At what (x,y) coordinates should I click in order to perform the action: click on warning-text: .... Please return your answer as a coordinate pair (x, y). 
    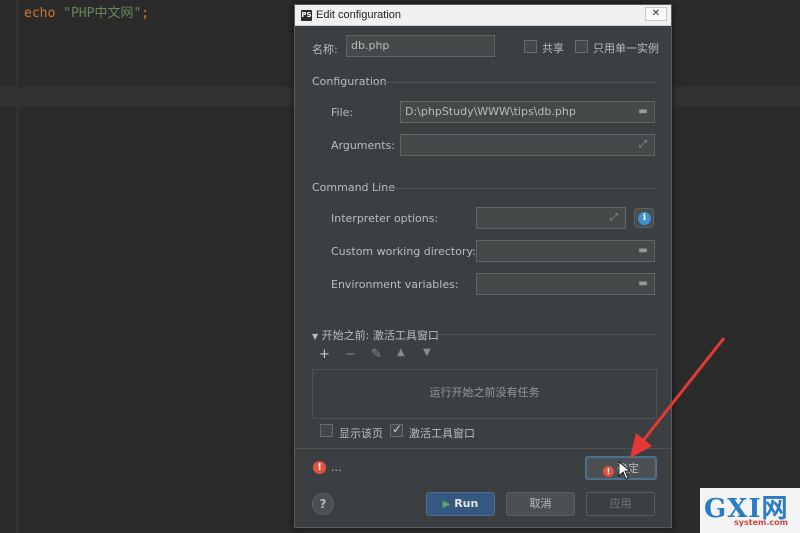
    Looking at the image, I should click on (336, 467).